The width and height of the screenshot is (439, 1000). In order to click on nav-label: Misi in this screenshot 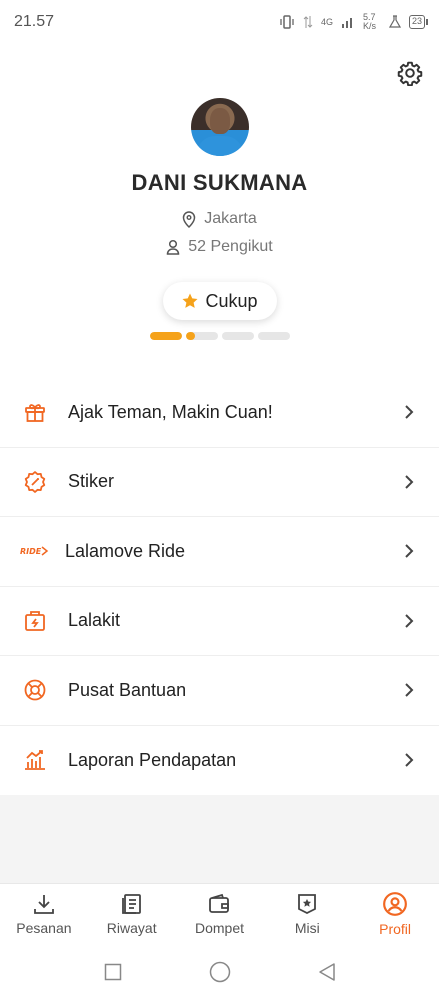, I will do `click(307, 927)`.